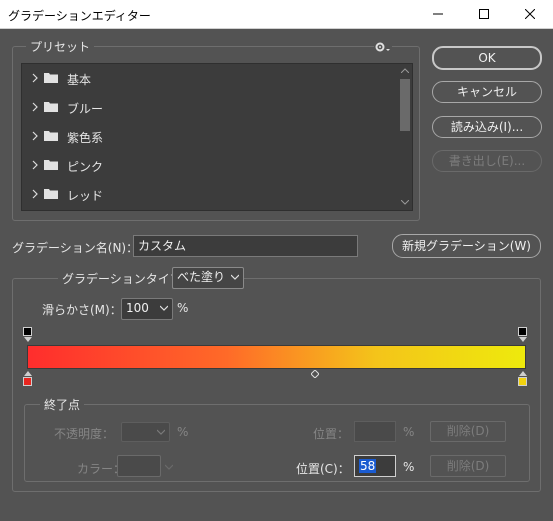 The height and width of the screenshot is (521, 553). Describe the element at coordinates (84, 434) in the screenshot. I see `opacity-label: 不透明度：` at that location.